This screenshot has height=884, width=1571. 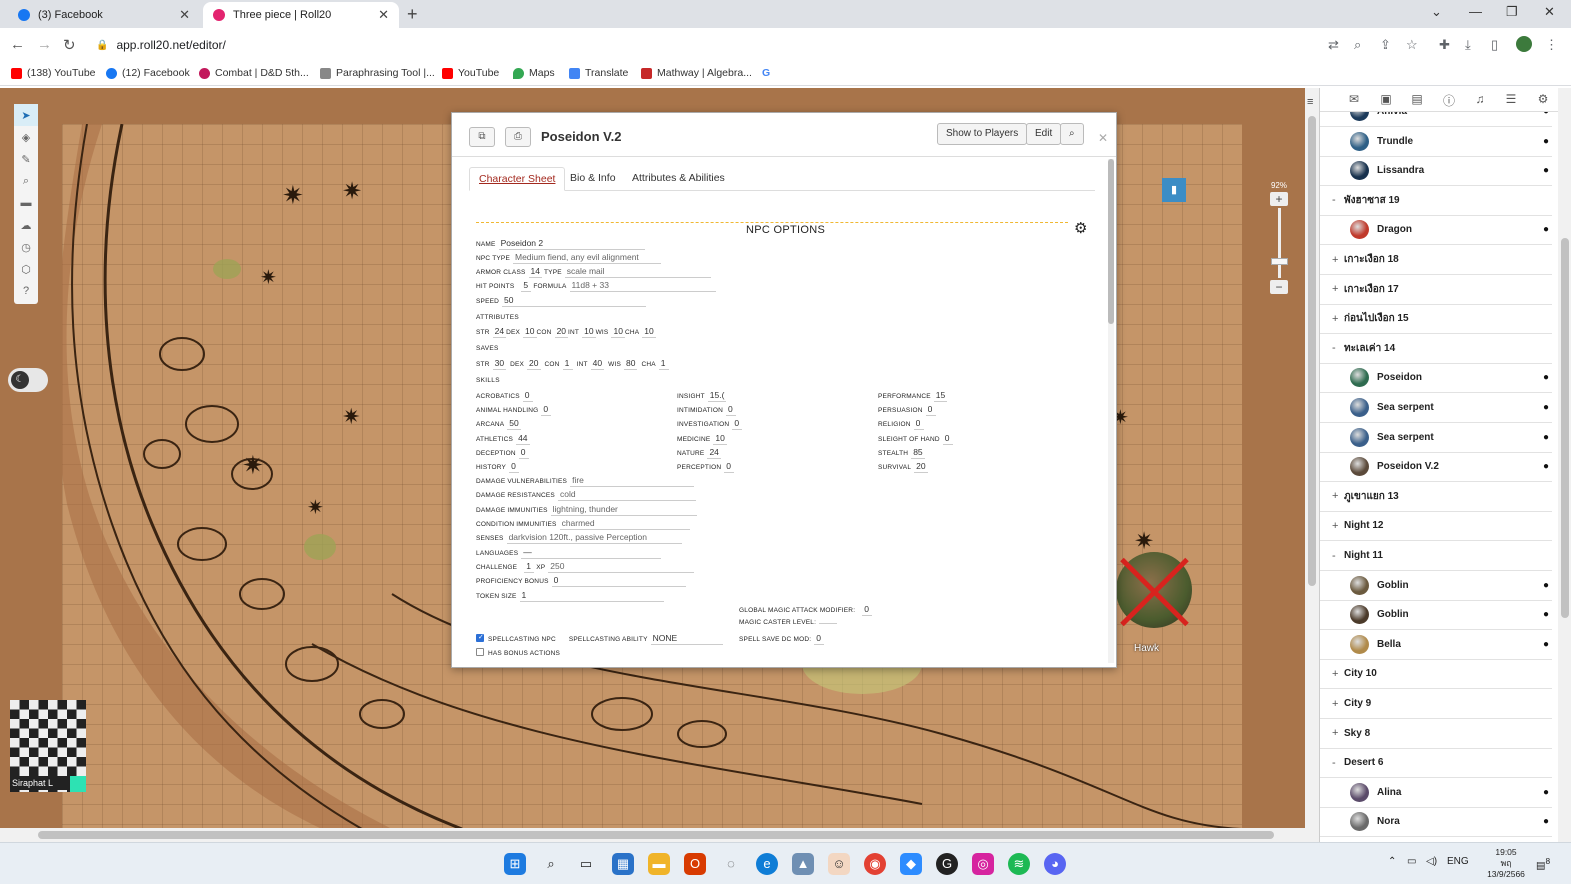 I want to click on vertical-scrollbar, so click(x=1312, y=465).